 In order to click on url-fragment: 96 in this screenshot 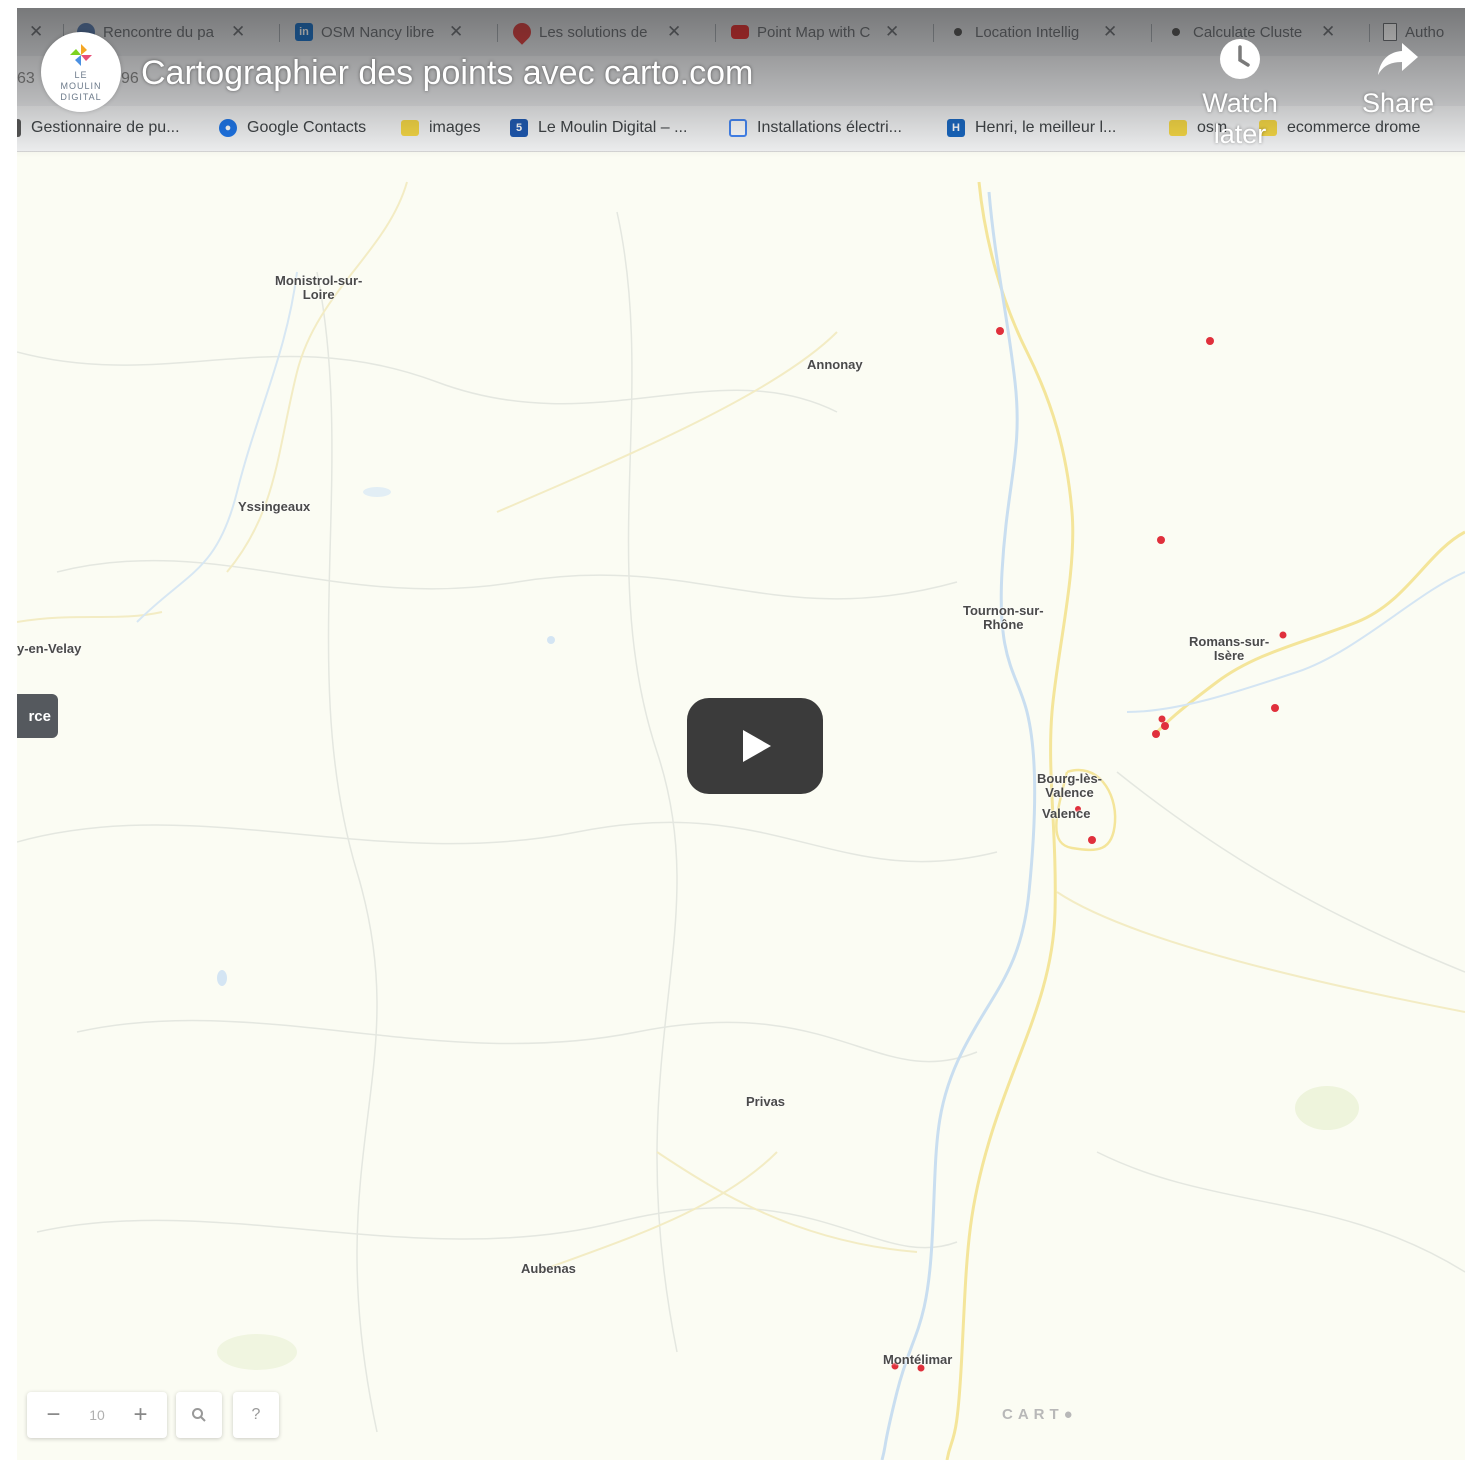, I will do `click(130, 78)`.